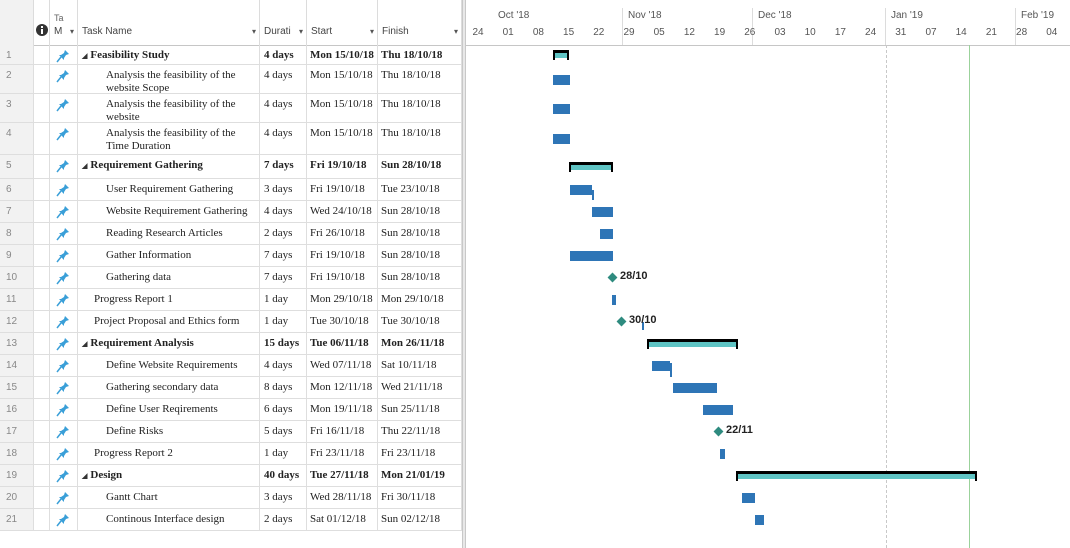  I want to click on task-name-cell: Project Proposal and Ethics form, so click(169, 321).